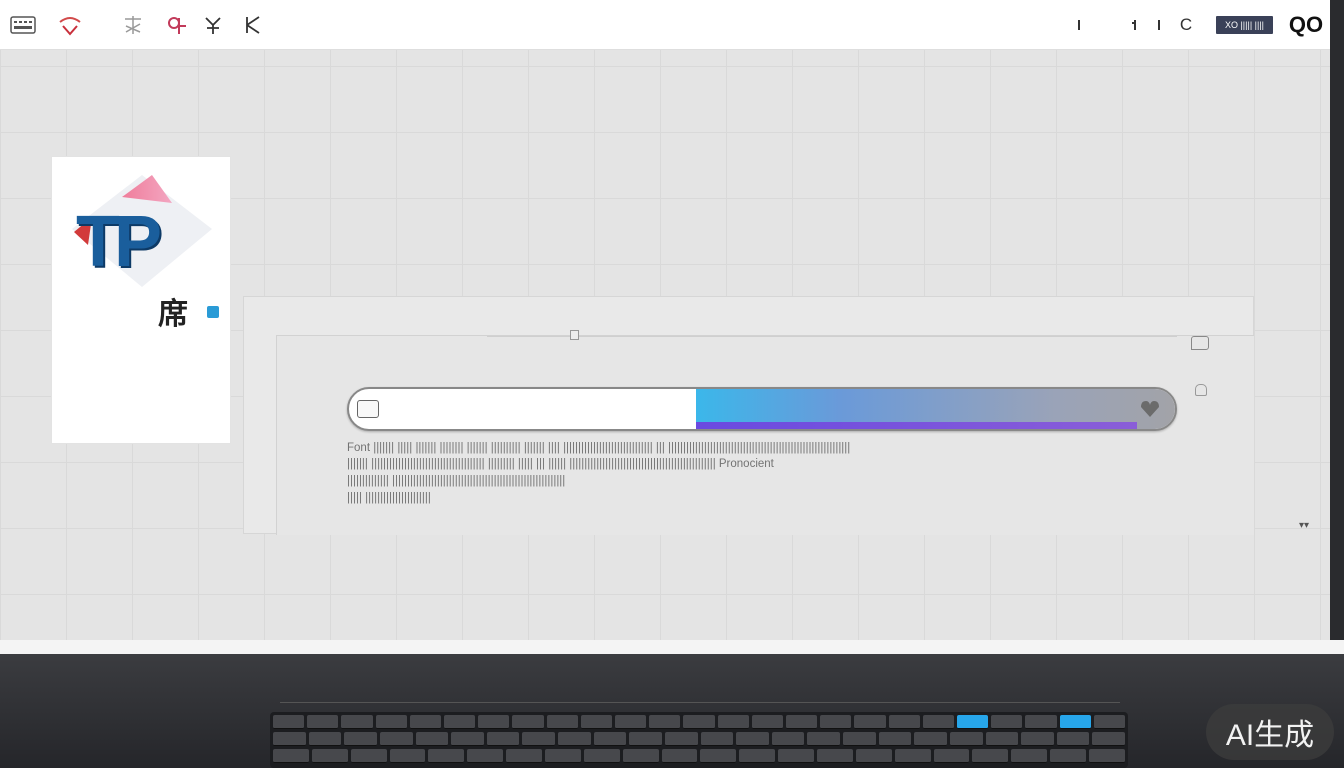  What do you see at coordinates (1304, 525) in the screenshot?
I see `corner-chevrons: ▾▾` at bounding box center [1304, 525].